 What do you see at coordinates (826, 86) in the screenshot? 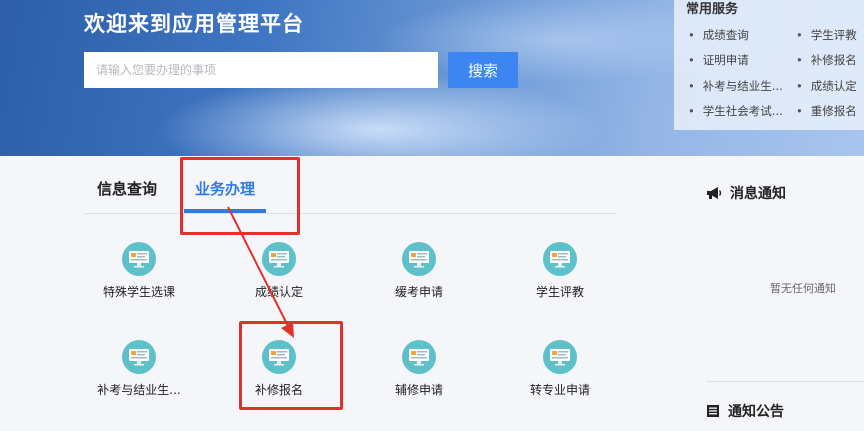
I see `service-link-grade-recognition: 成绩认定` at bounding box center [826, 86].